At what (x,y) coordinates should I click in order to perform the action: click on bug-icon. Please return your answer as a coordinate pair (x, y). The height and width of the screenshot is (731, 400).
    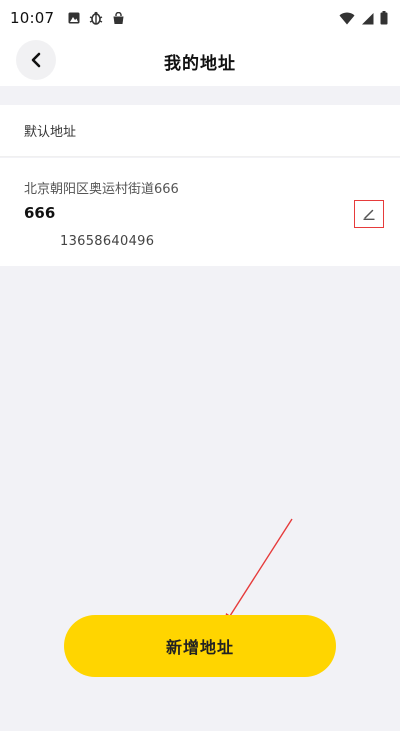
    Looking at the image, I should click on (96, 18).